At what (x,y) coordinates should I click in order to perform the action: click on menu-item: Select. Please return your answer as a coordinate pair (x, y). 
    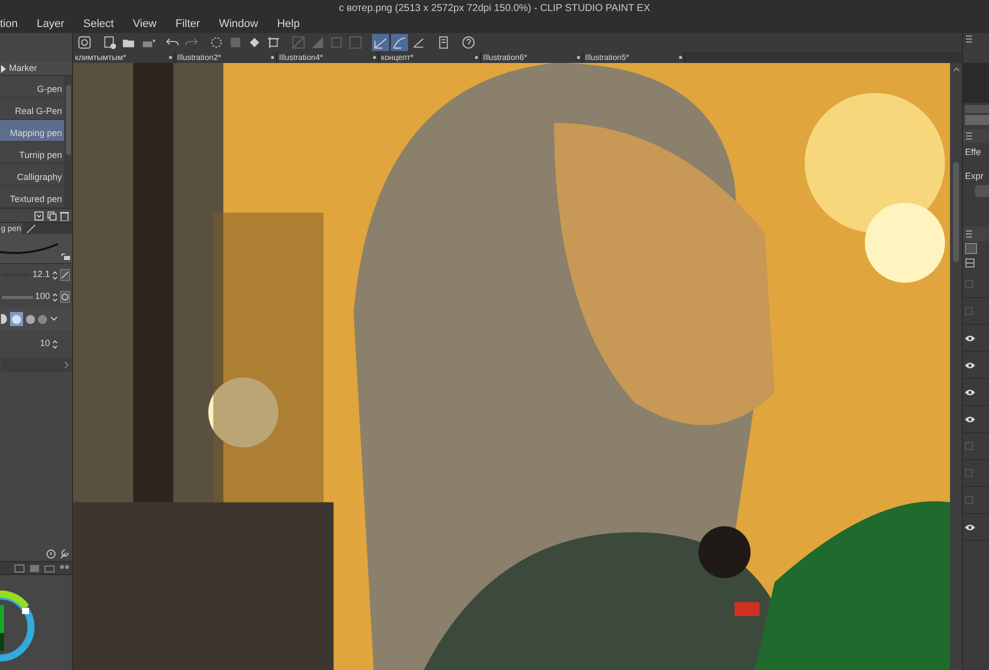
    Looking at the image, I should click on (98, 24).